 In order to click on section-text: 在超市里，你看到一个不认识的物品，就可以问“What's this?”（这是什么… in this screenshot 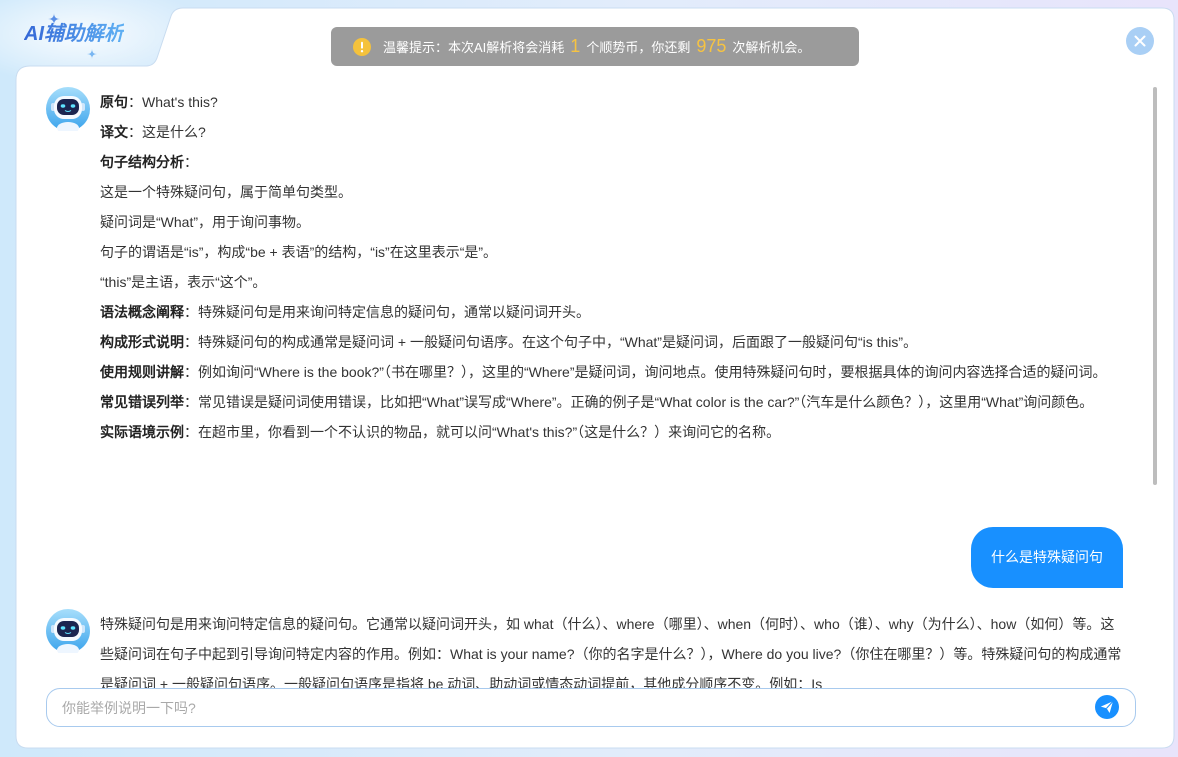, I will do `click(489, 432)`.